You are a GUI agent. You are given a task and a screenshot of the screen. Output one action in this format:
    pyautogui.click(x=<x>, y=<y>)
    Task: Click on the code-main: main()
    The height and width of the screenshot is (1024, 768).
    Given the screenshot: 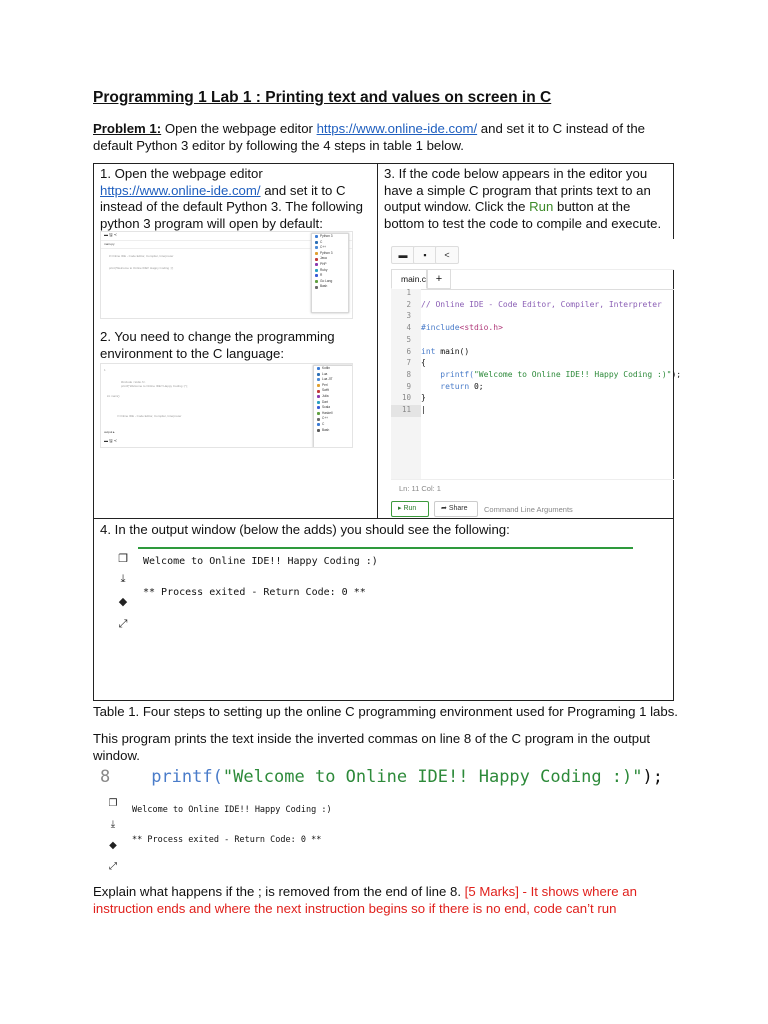 What is the action you would take?
    pyautogui.click(x=452, y=351)
    